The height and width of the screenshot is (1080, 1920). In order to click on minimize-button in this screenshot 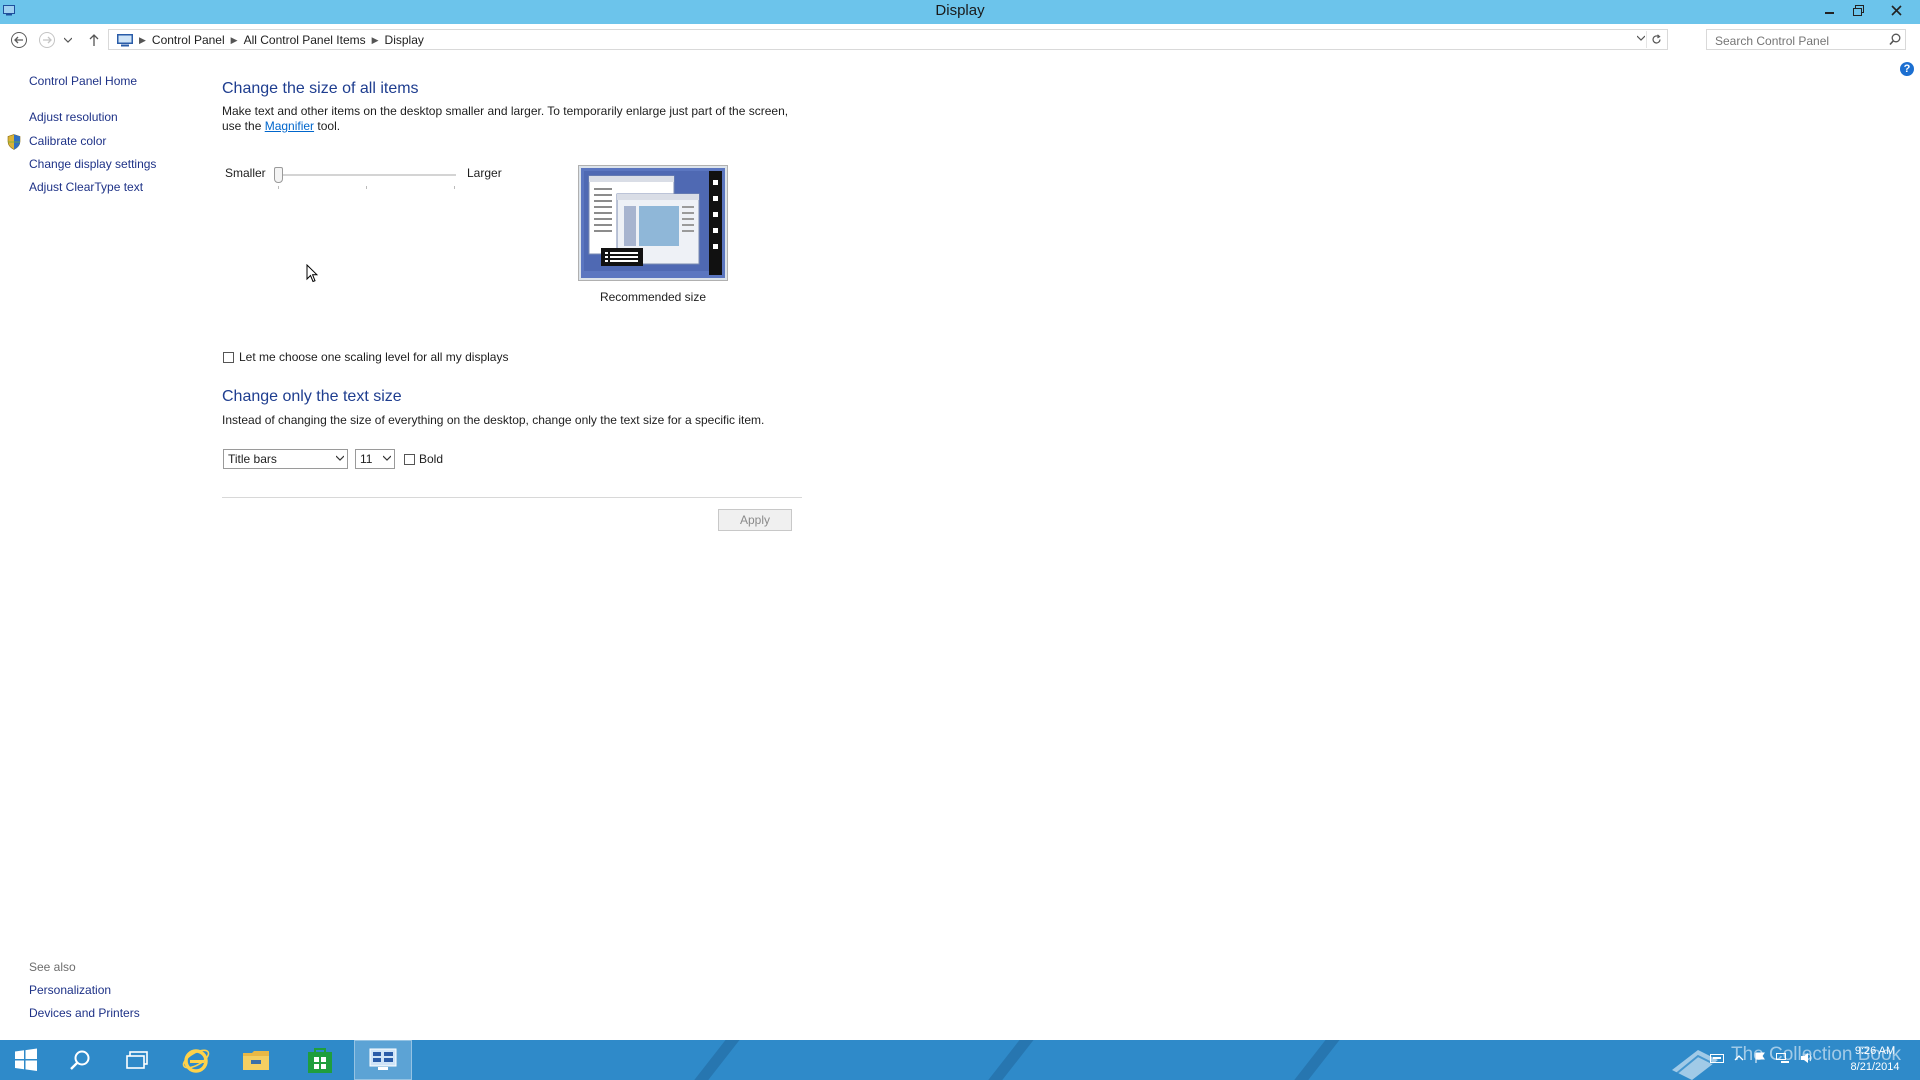, I will do `click(1830, 10)`.